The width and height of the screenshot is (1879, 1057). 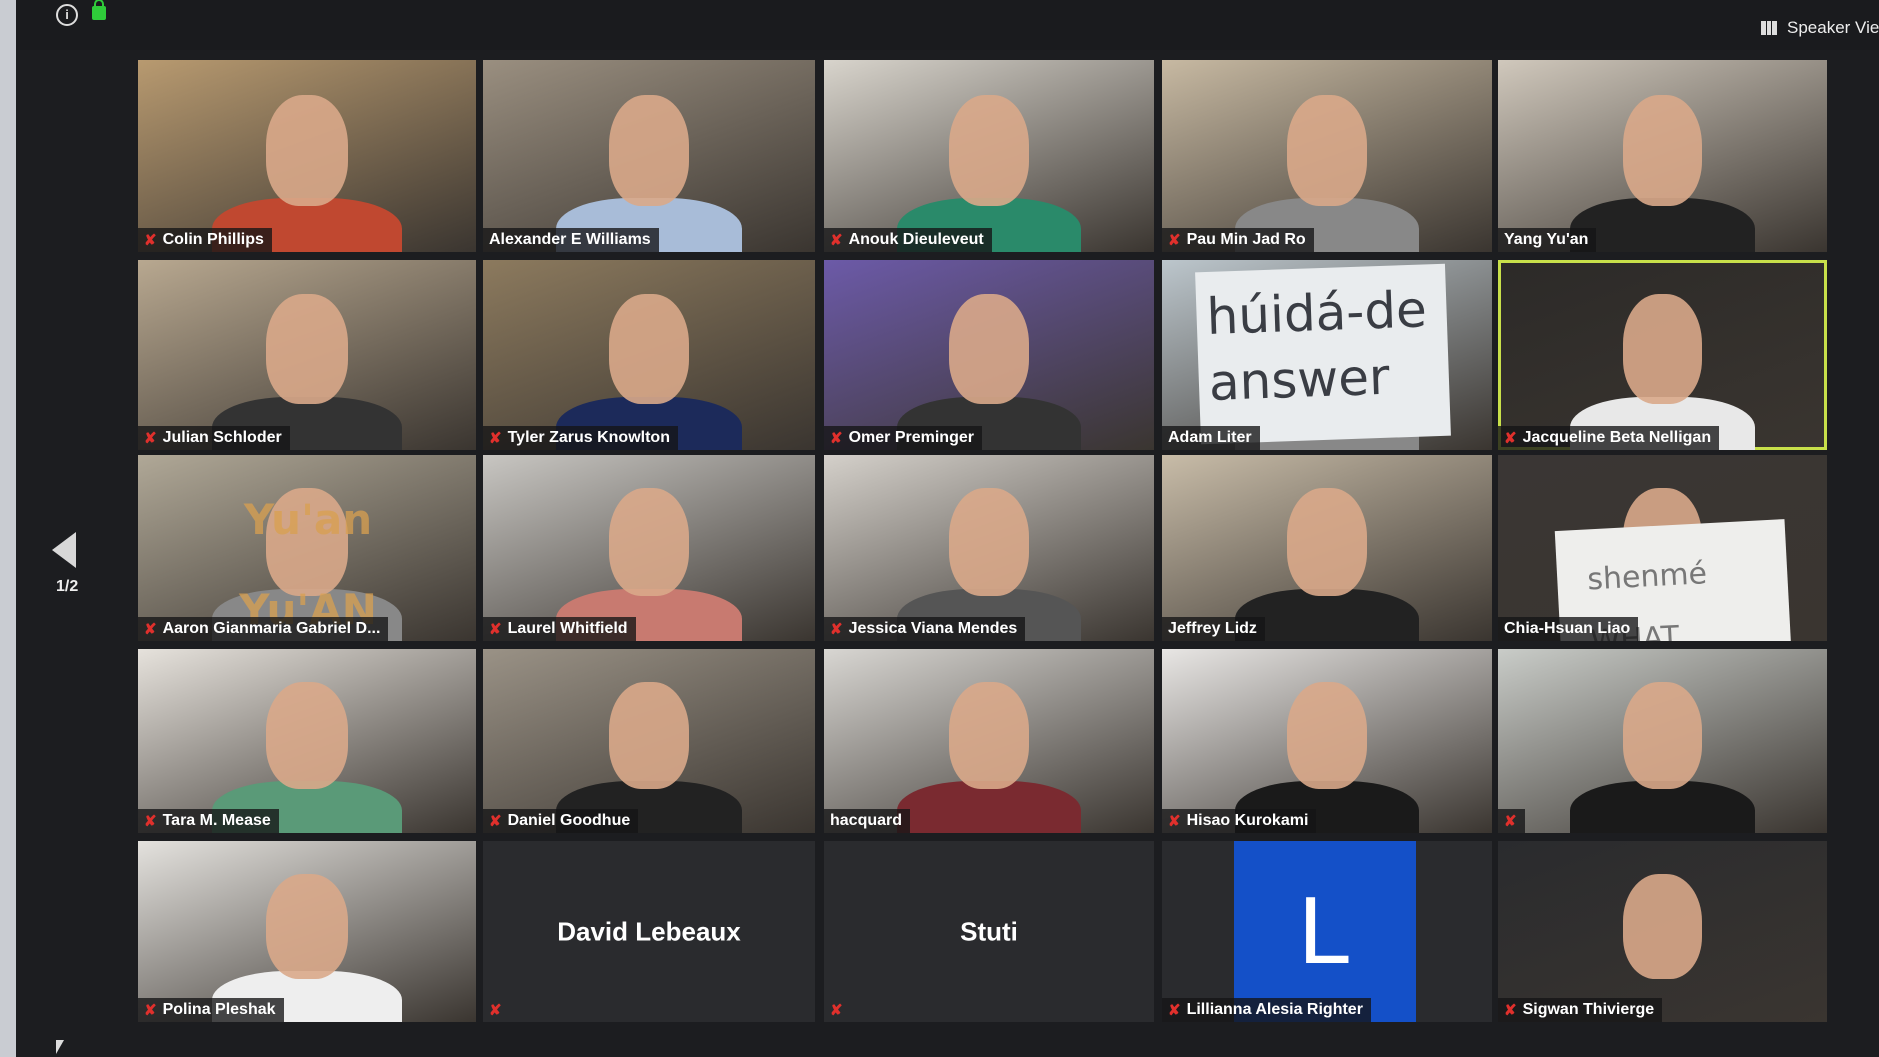 What do you see at coordinates (1246, 239) in the screenshot?
I see `participant-name: Pau Min Jad Ro` at bounding box center [1246, 239].